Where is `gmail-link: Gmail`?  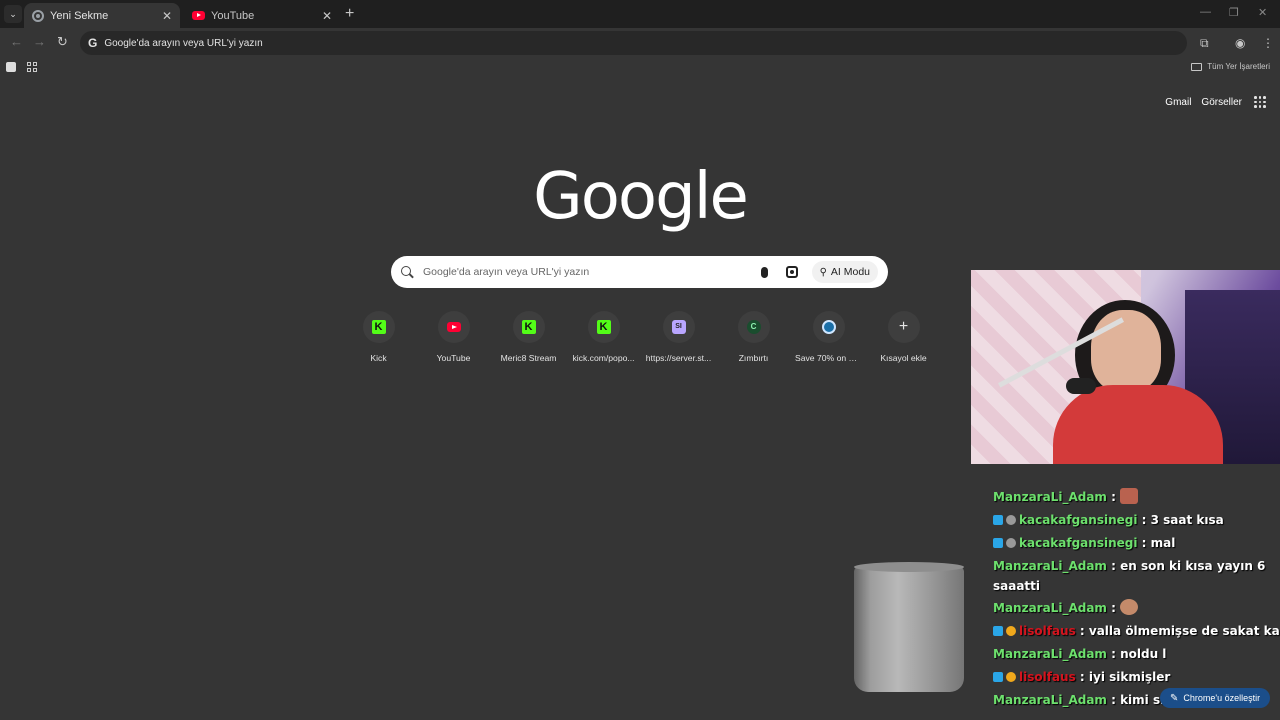
gmail-link: Gmail is located at coordinates (1178, 102).